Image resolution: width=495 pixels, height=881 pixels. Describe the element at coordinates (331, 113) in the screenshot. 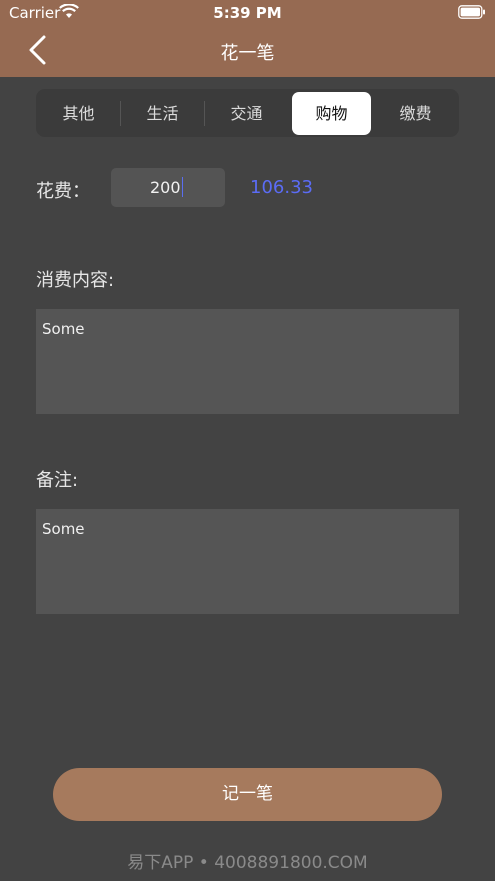

I see `category-tab-shopping: 购物` at that location.